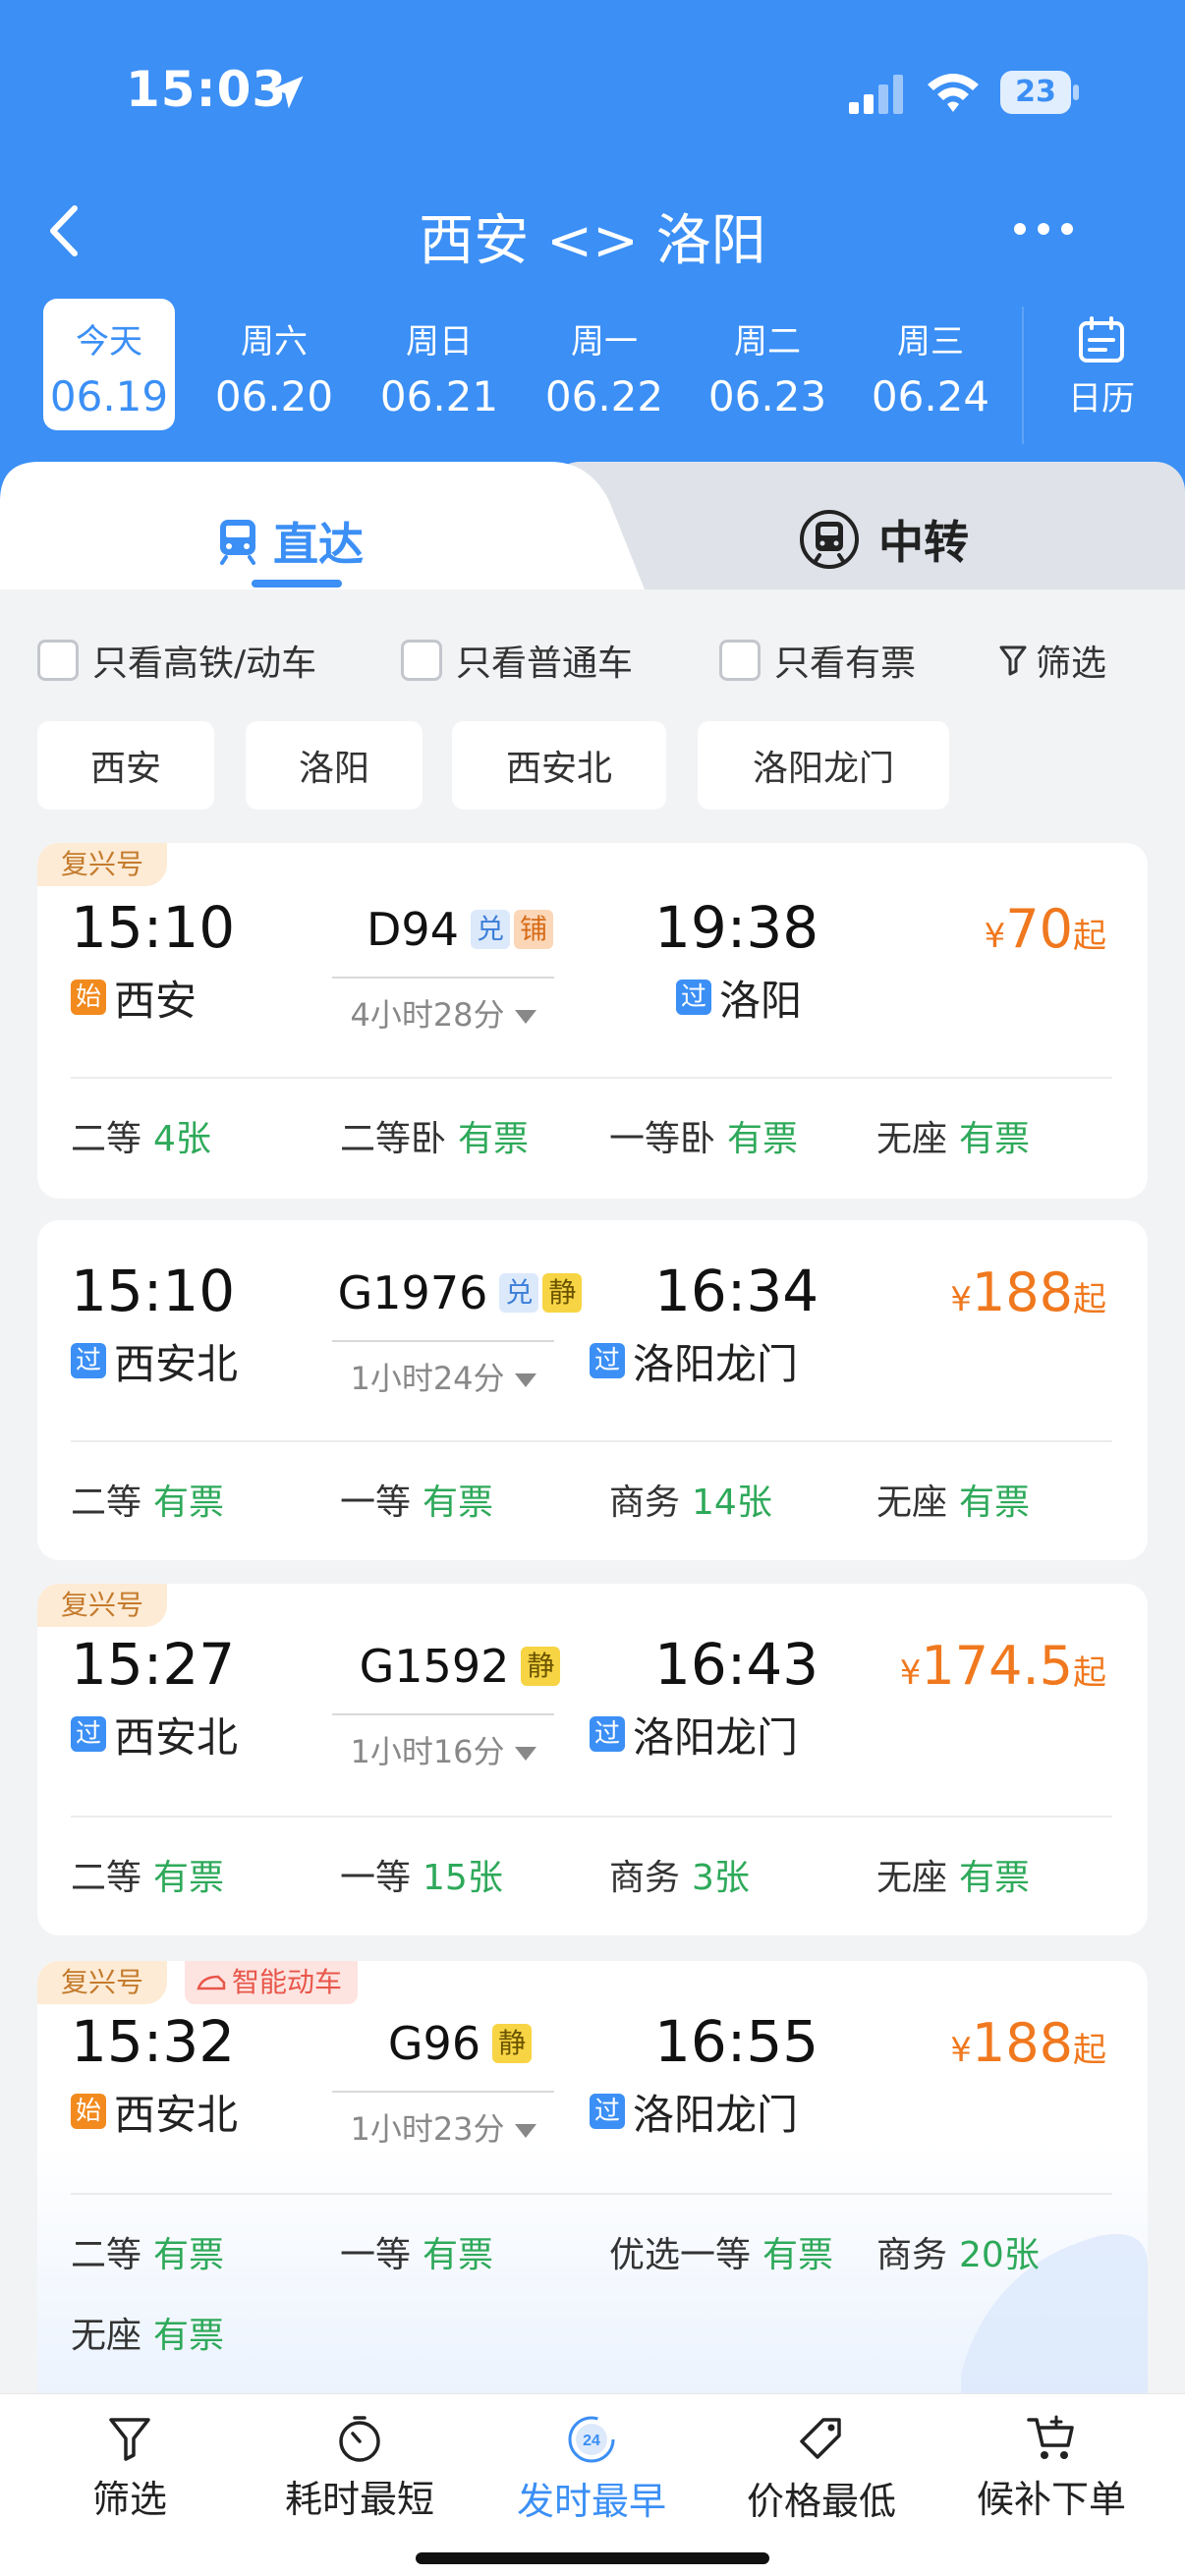  Describe the element at coordinates (737, 2041) in the screenshot. I see `arrival-time: 16:55` at that location.